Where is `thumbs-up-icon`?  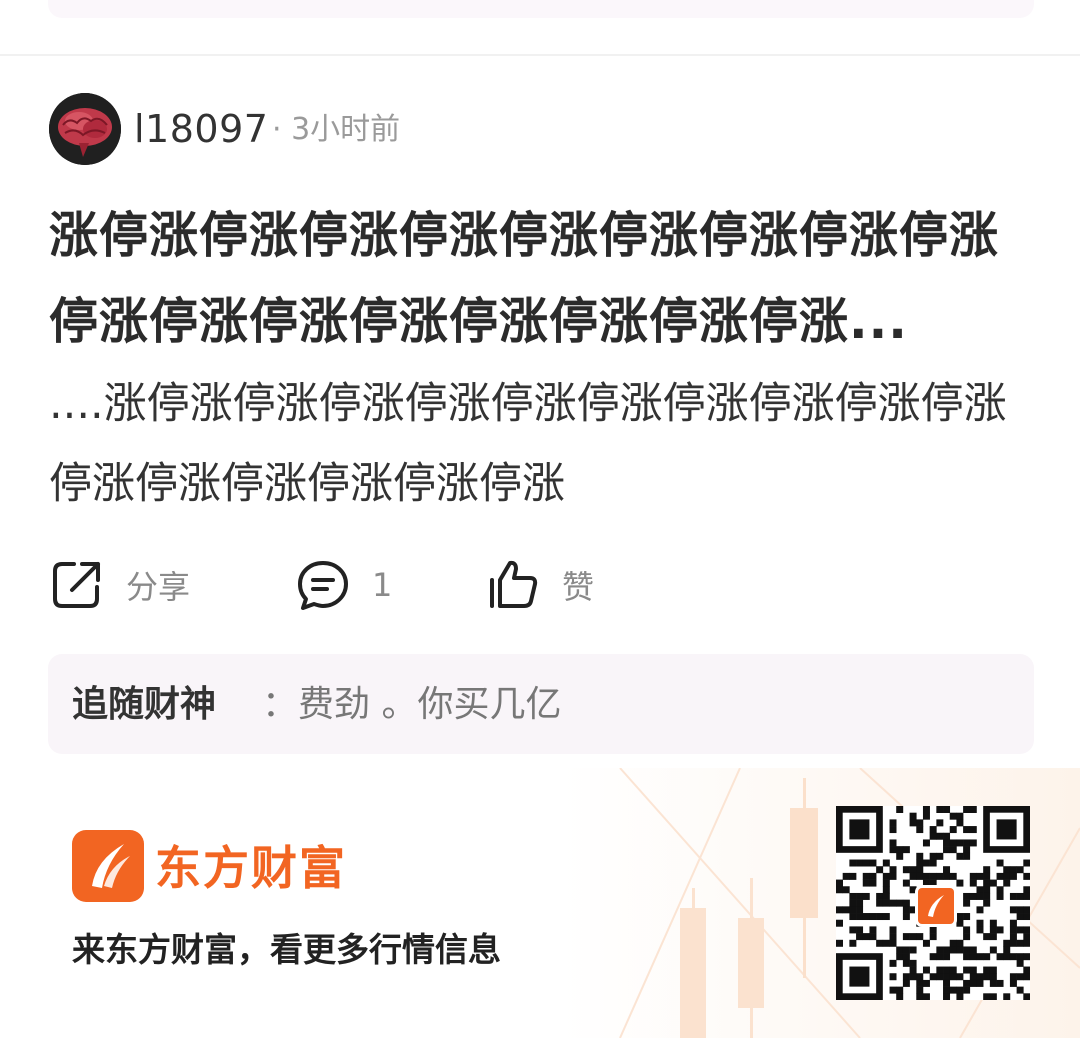
thumbs-up-icon is located at coordinates (513, 585).